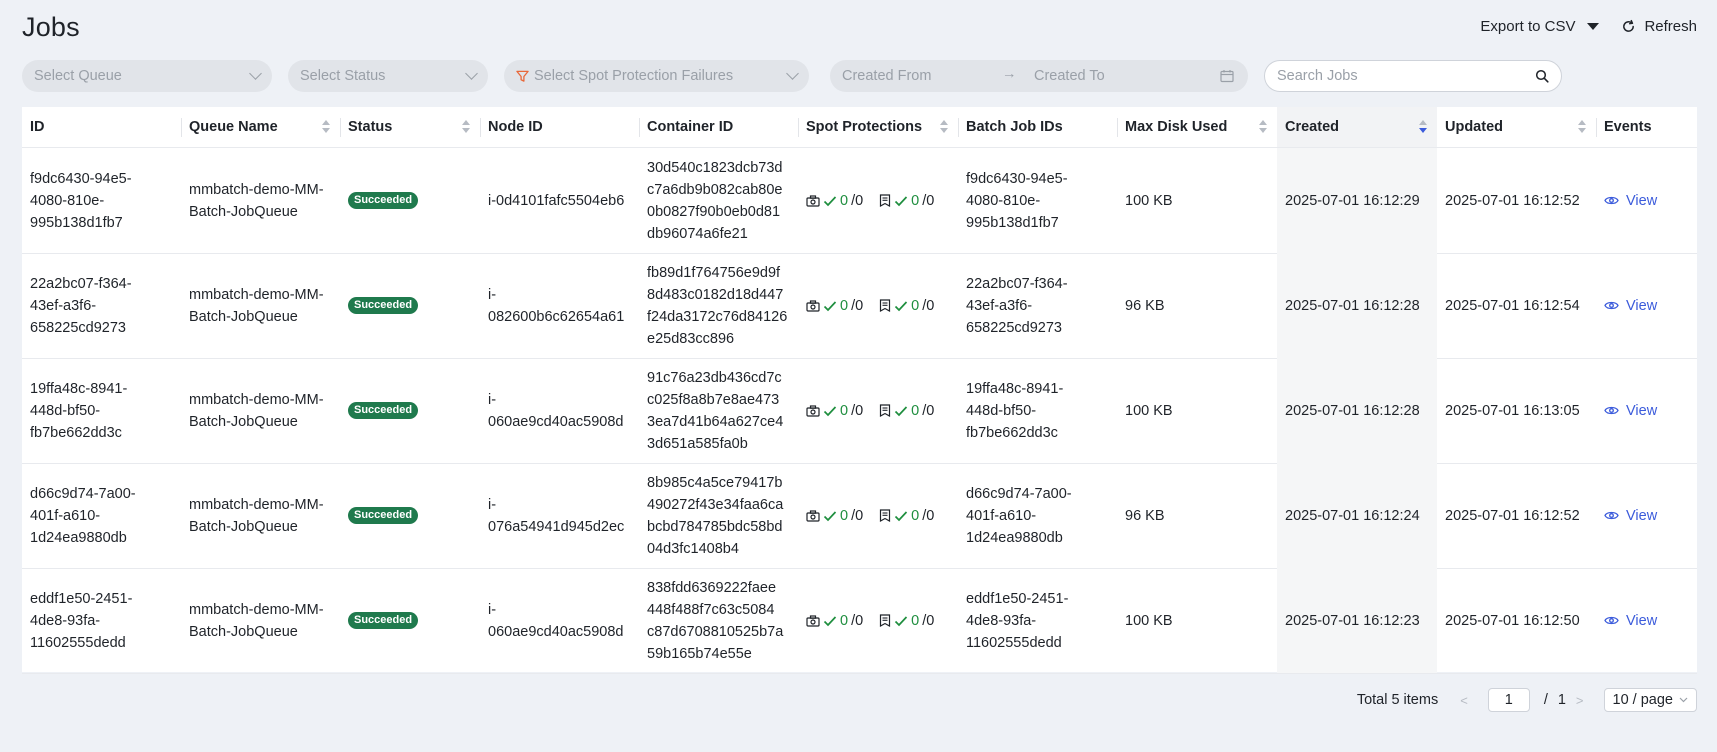 The width and height of the screenshot is (1717, 752). I want to click on created-date-range: Created From → Created To, so click(1039, 76).